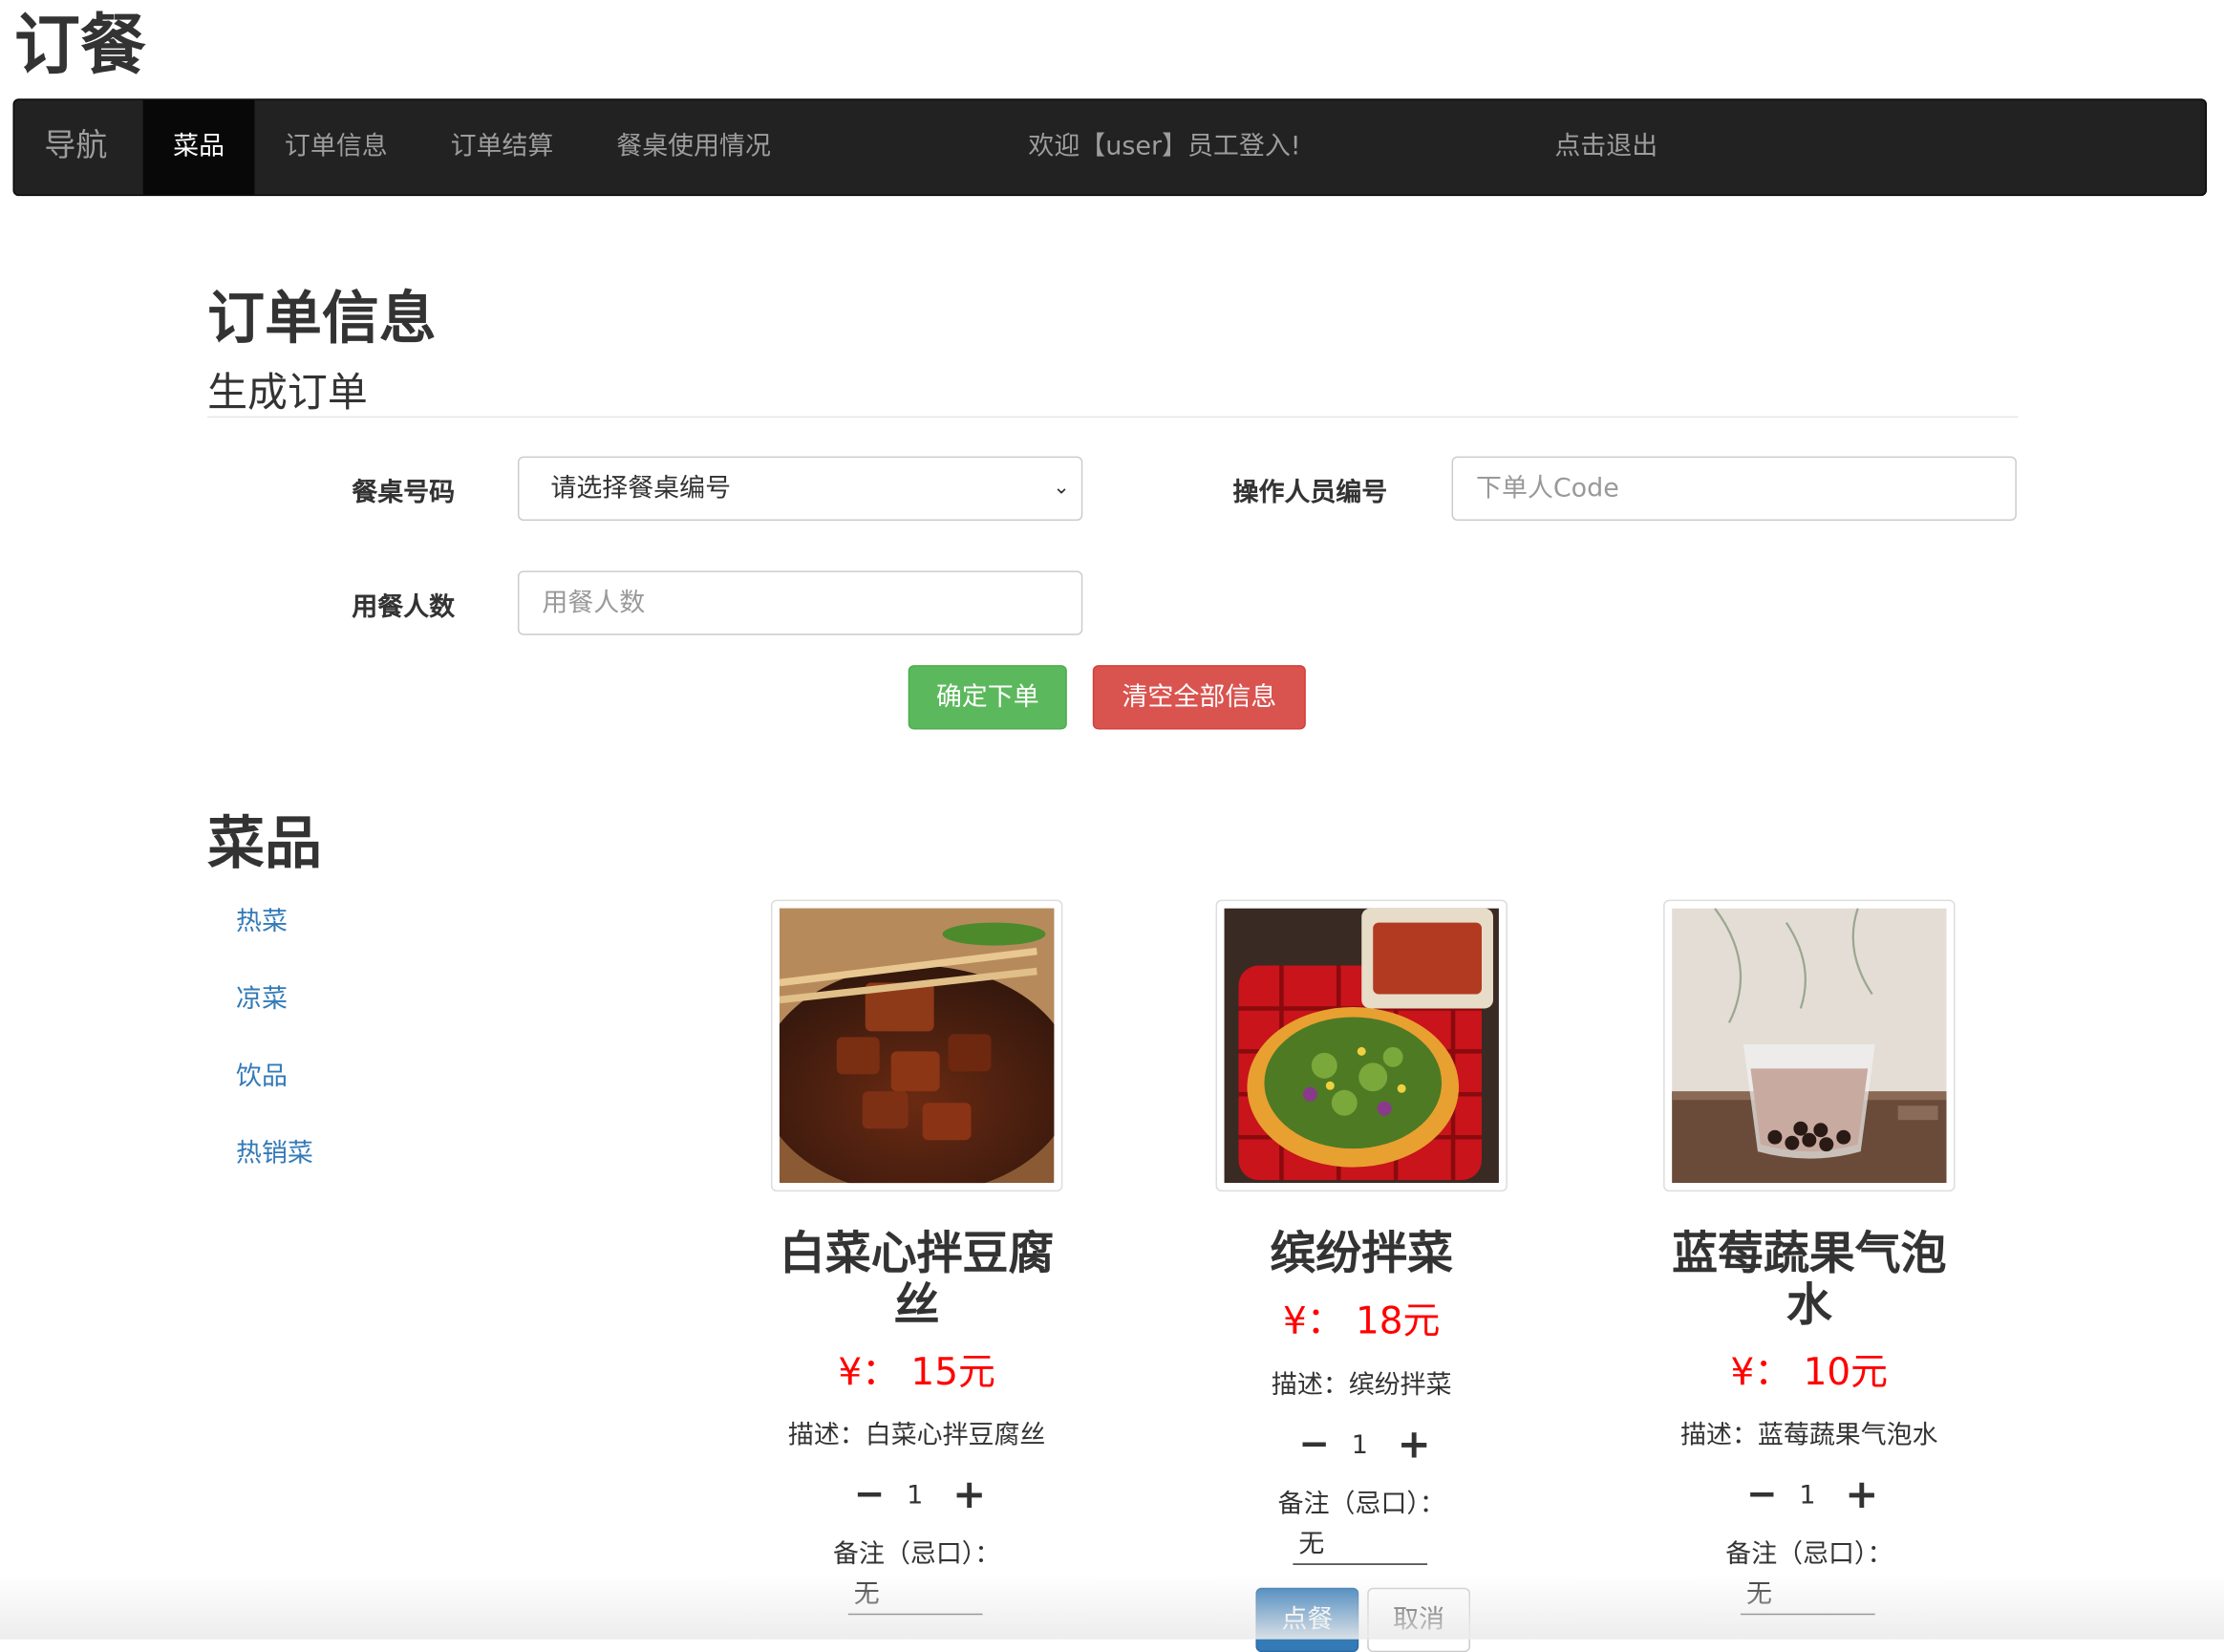 The width and height of the screenshot is (2224, 1652). What do you see at coordinates (693, 148) in the screenshot?
I see `nav-item-table-usage: 餐桌使用情况` at bounding box center [693, 148].